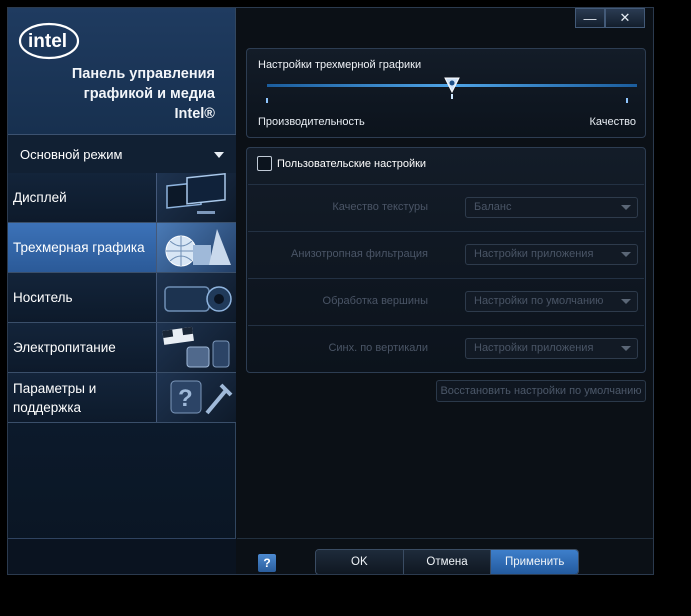 The height and width of the screenshot is (616, 691). What do you see at coordinates (551, 348) in the screenshot?
I see `vsync-select: Настройки приложения` at bounding box center [551, 348].